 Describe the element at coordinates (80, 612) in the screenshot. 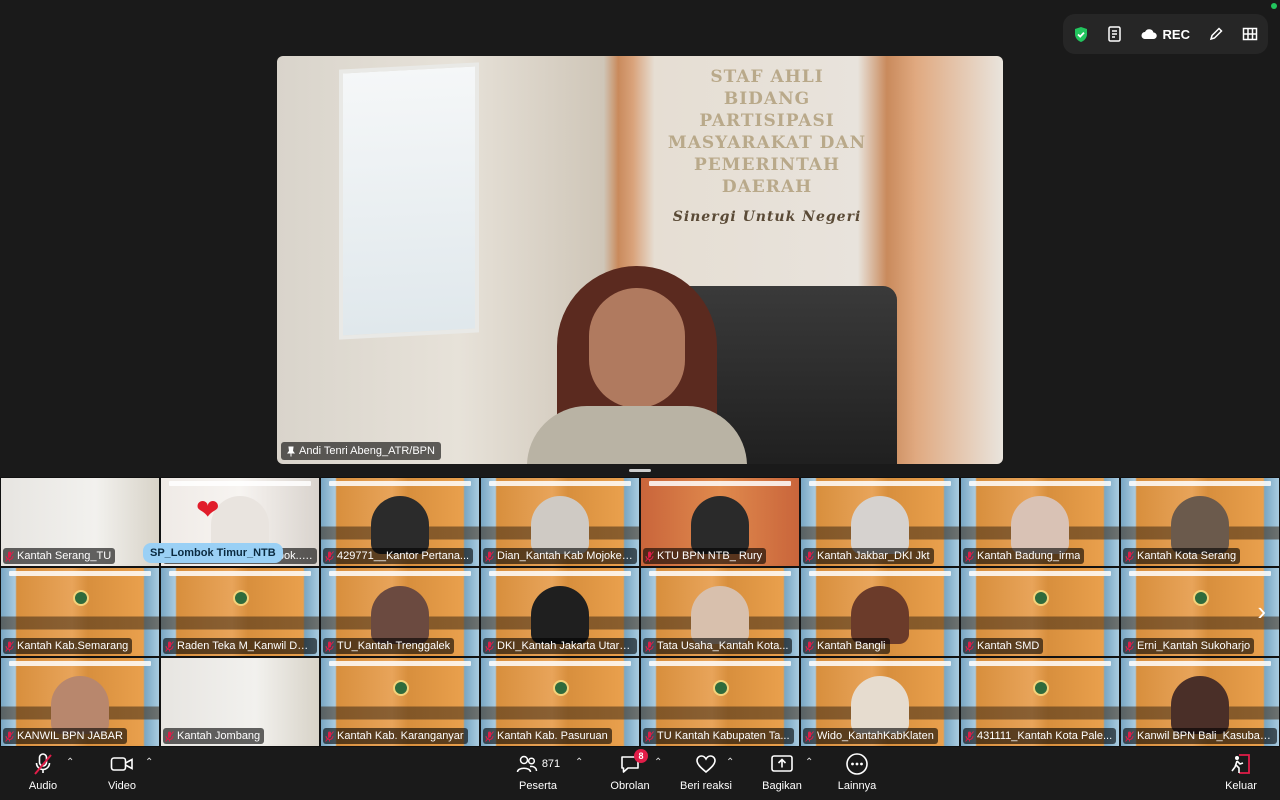

I see `participant-tile: Kantah Kab.Semarang` at that location.